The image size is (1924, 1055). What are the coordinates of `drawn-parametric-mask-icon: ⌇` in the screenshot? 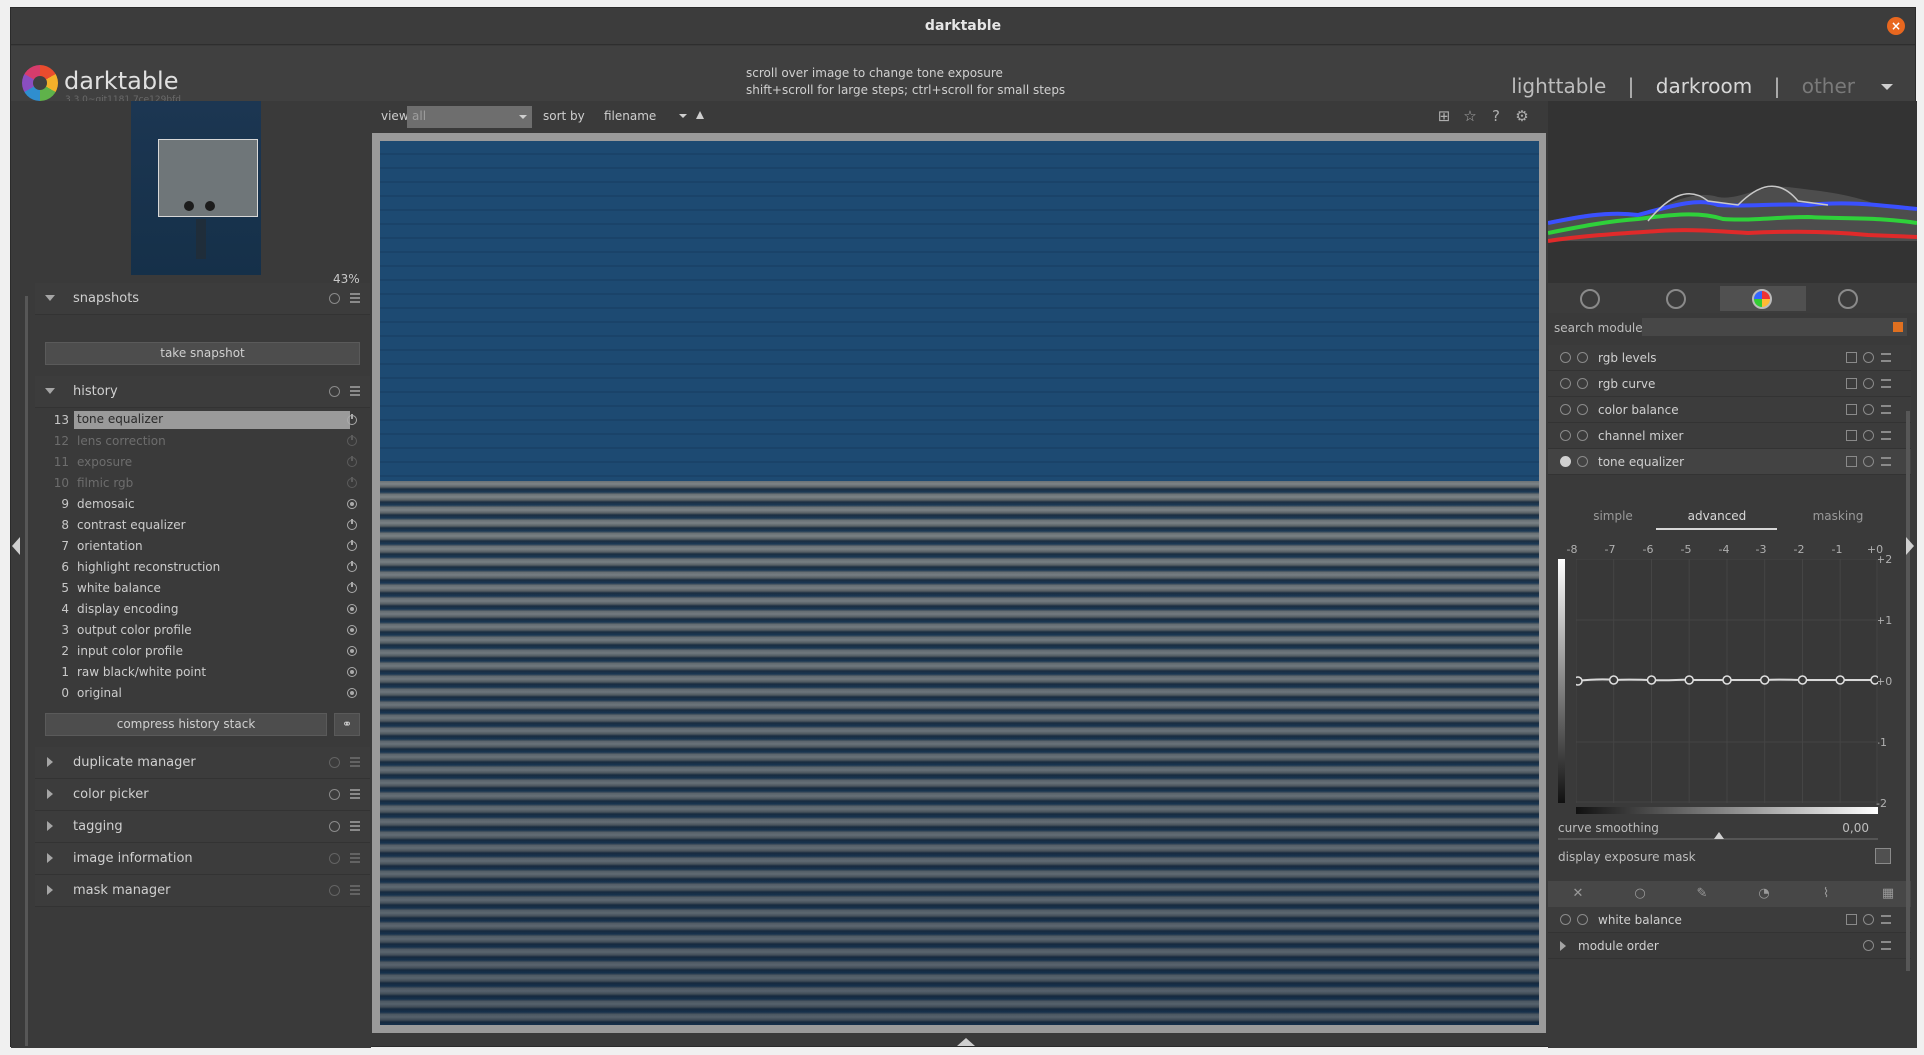 It's located at (1826, 894).